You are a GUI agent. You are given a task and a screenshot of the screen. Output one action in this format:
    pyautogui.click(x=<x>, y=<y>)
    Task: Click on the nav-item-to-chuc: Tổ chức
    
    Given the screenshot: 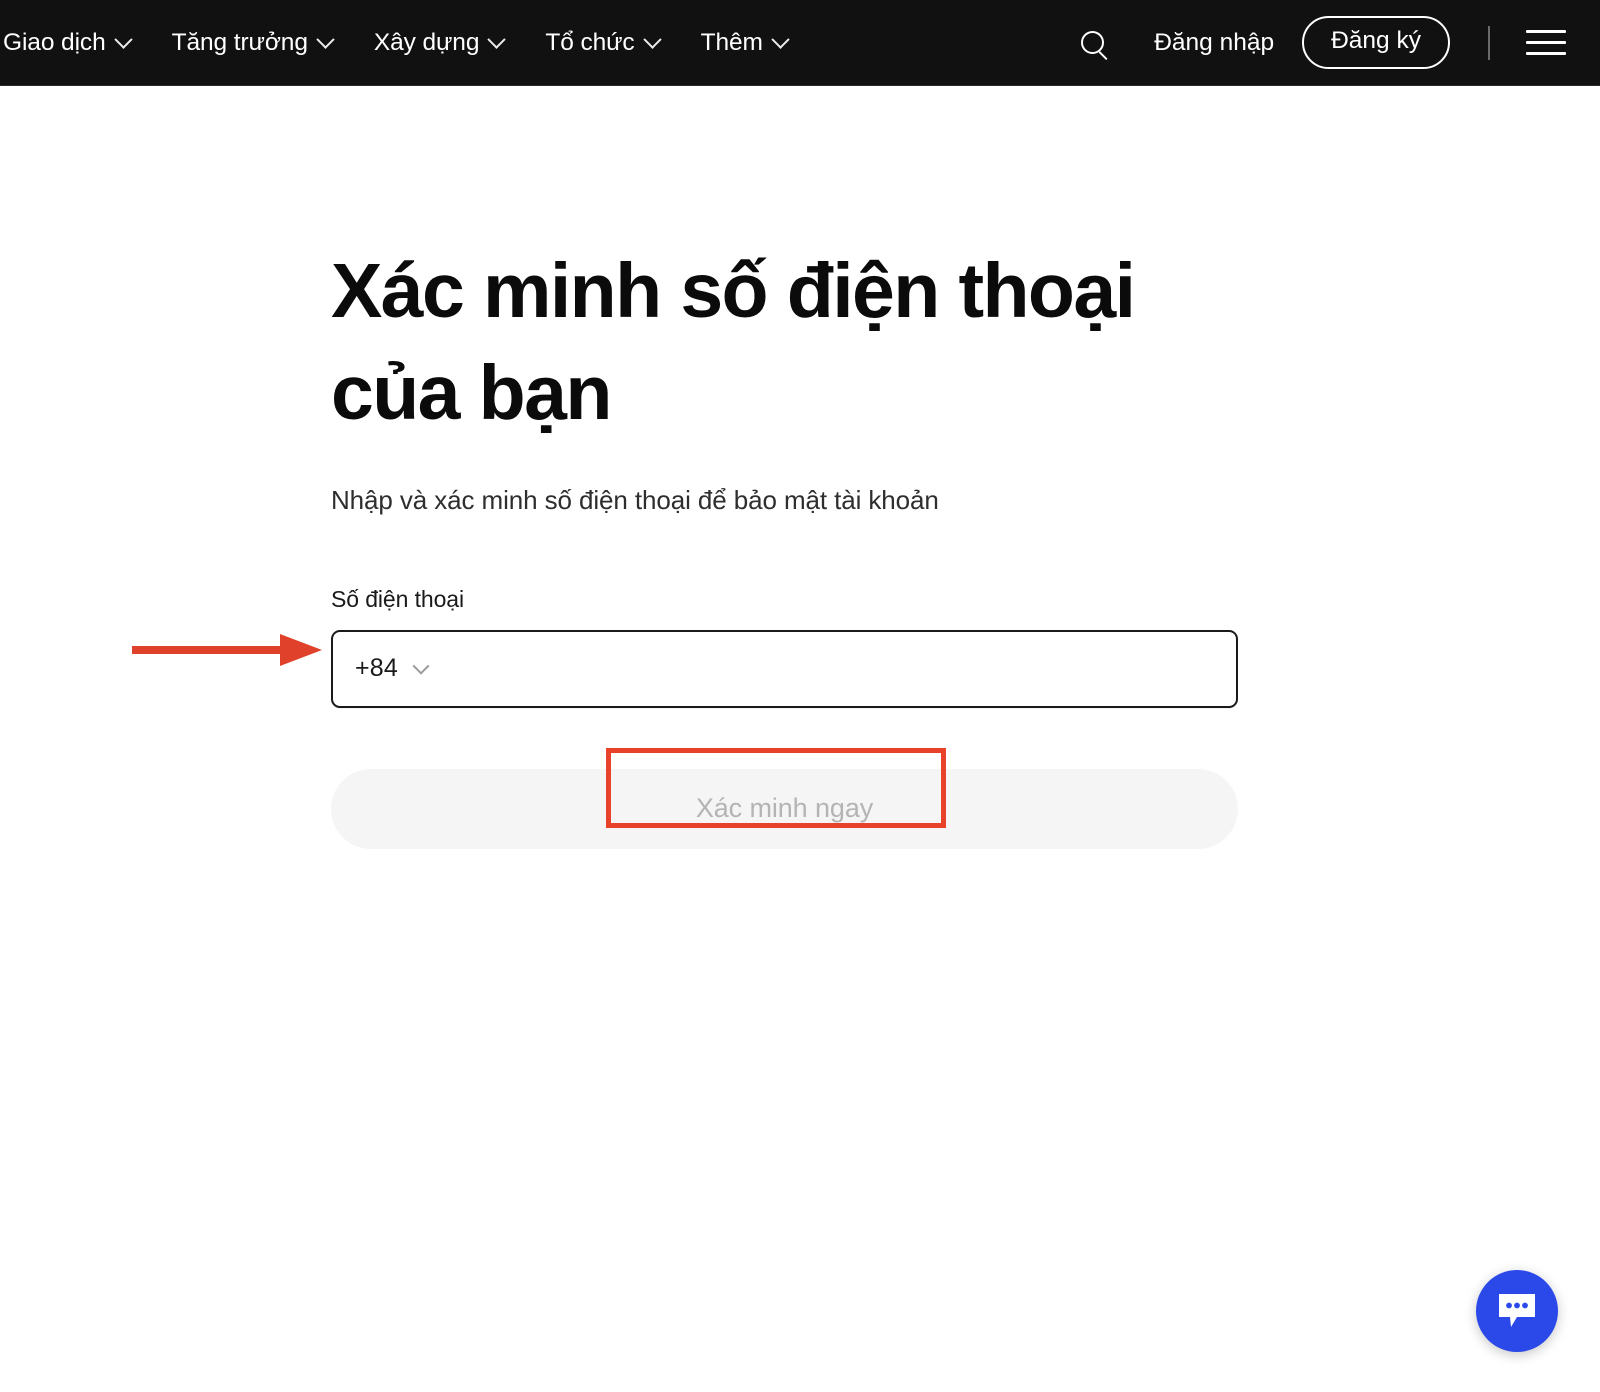 What is the action you would take?
    pyautogui.click(x=601, y=42)
    